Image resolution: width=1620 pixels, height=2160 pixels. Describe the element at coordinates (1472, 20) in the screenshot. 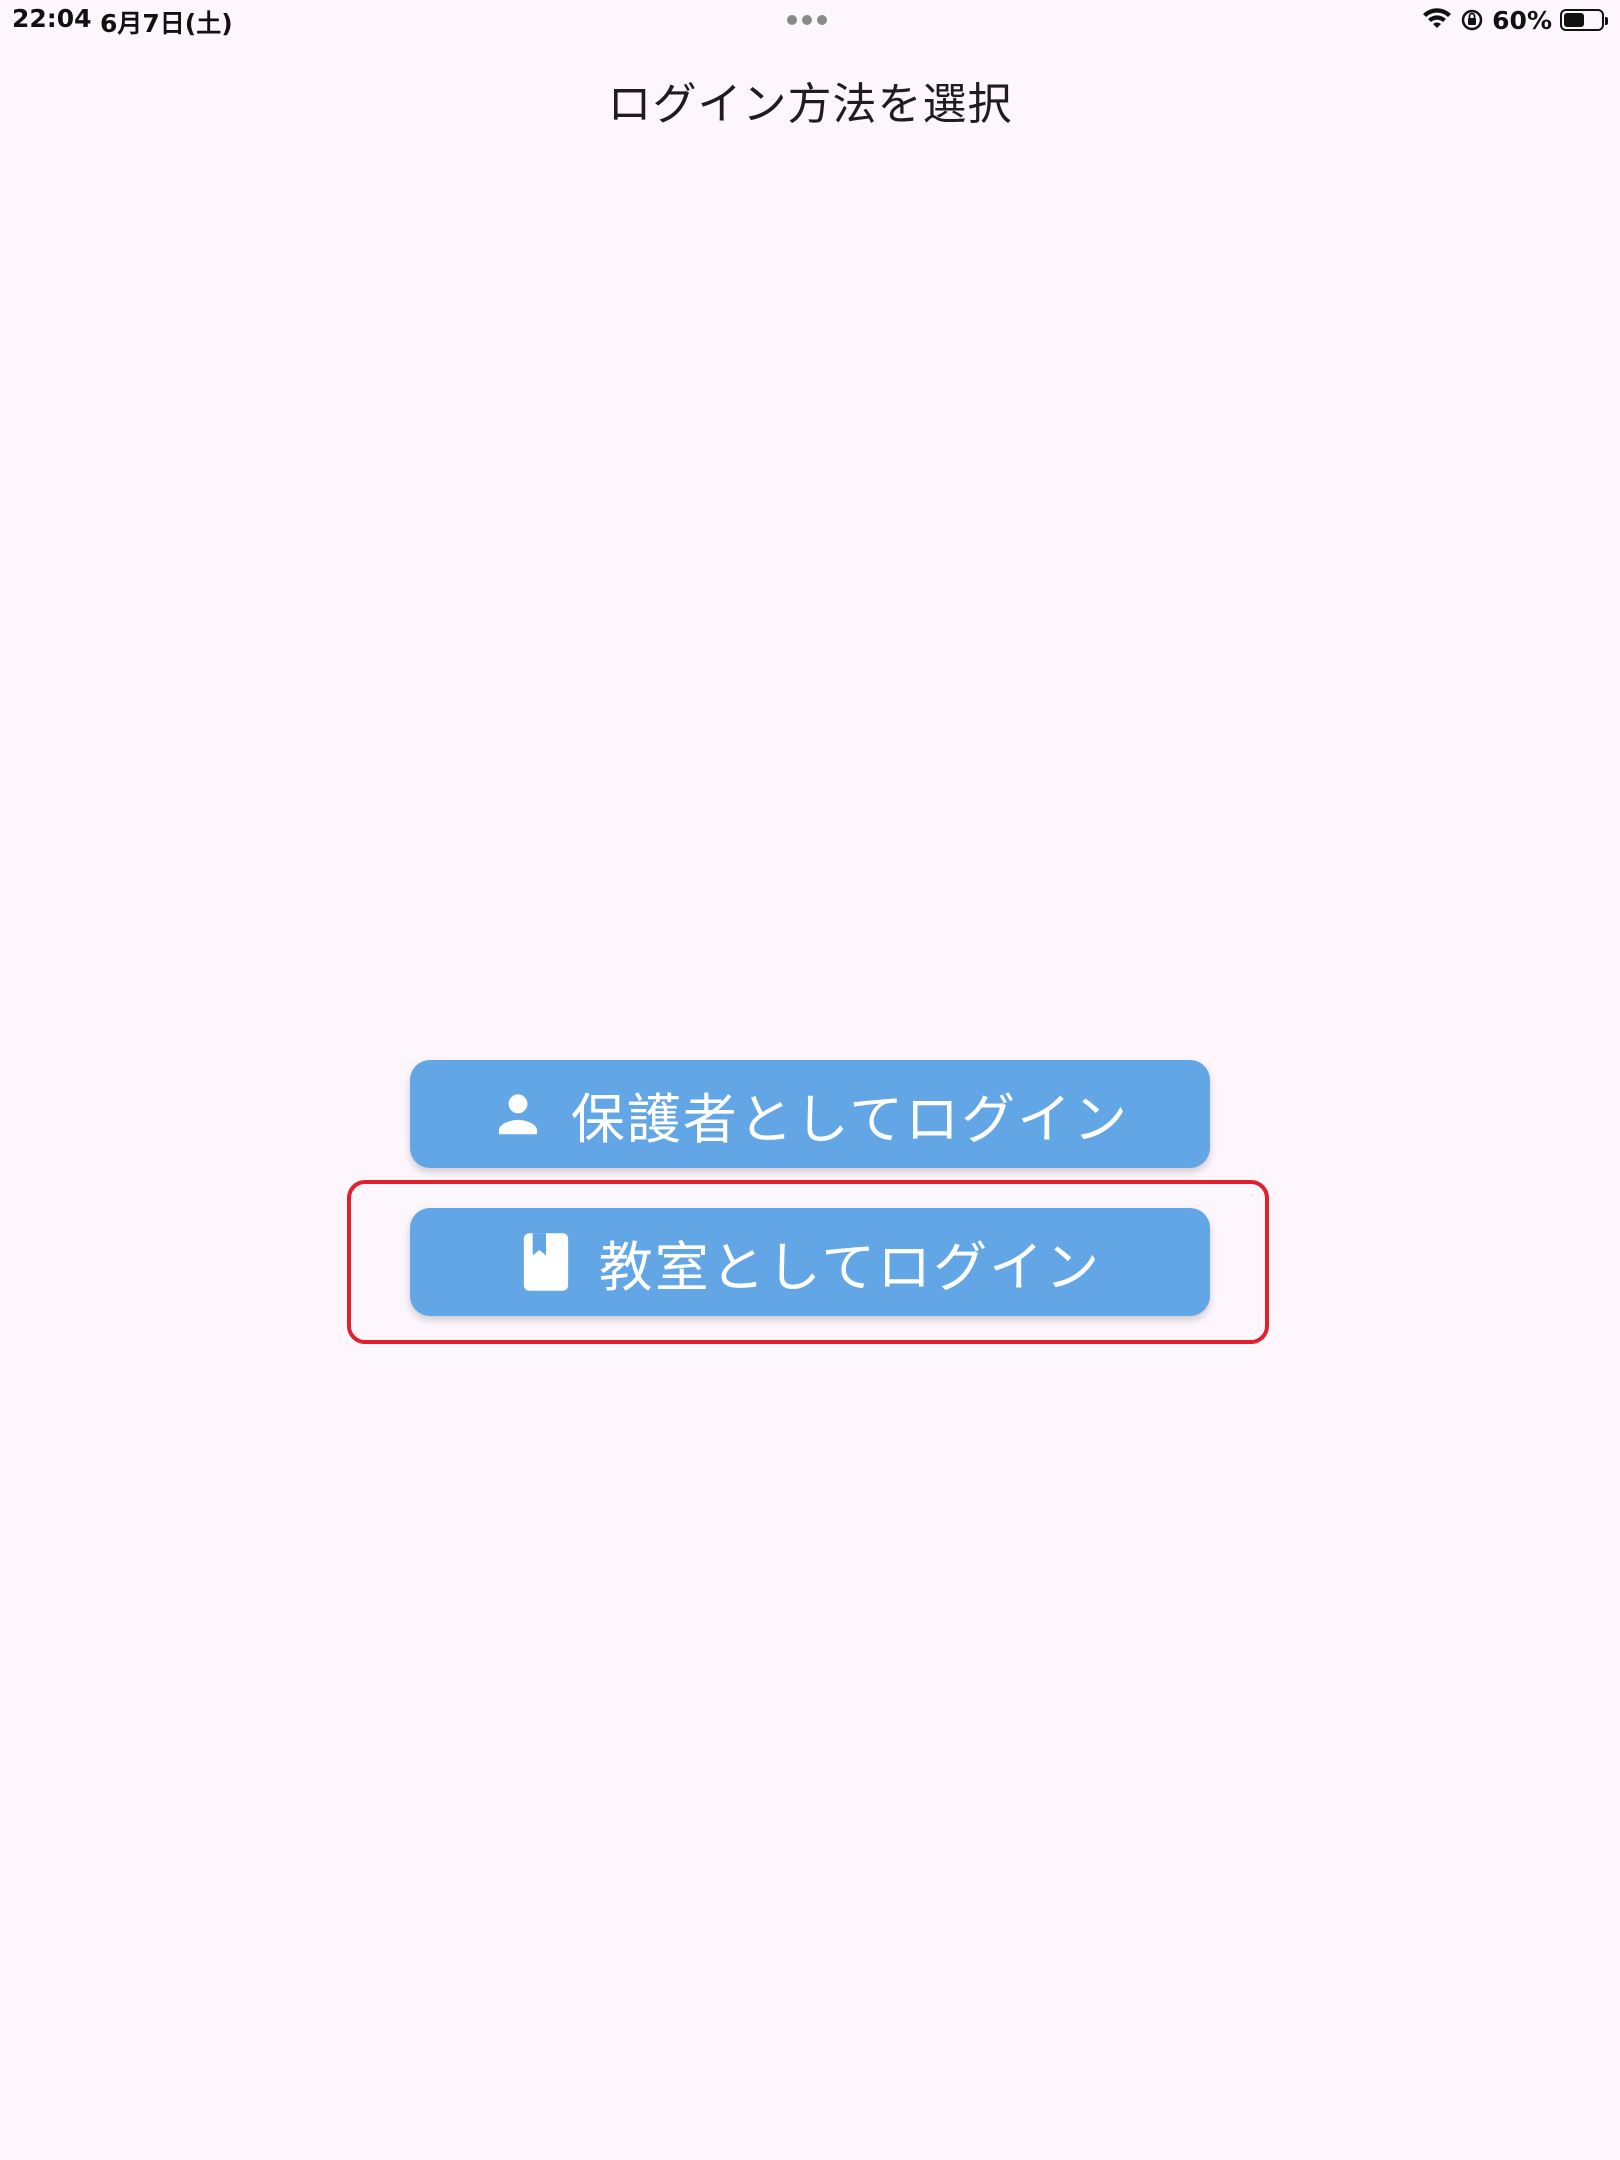

I see `lock-rotation-icon` at that location.